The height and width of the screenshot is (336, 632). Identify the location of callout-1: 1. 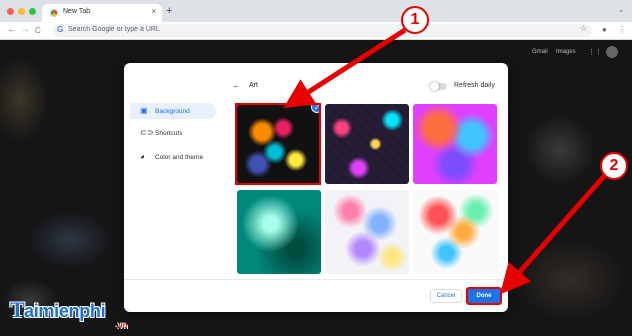
(415, 20).